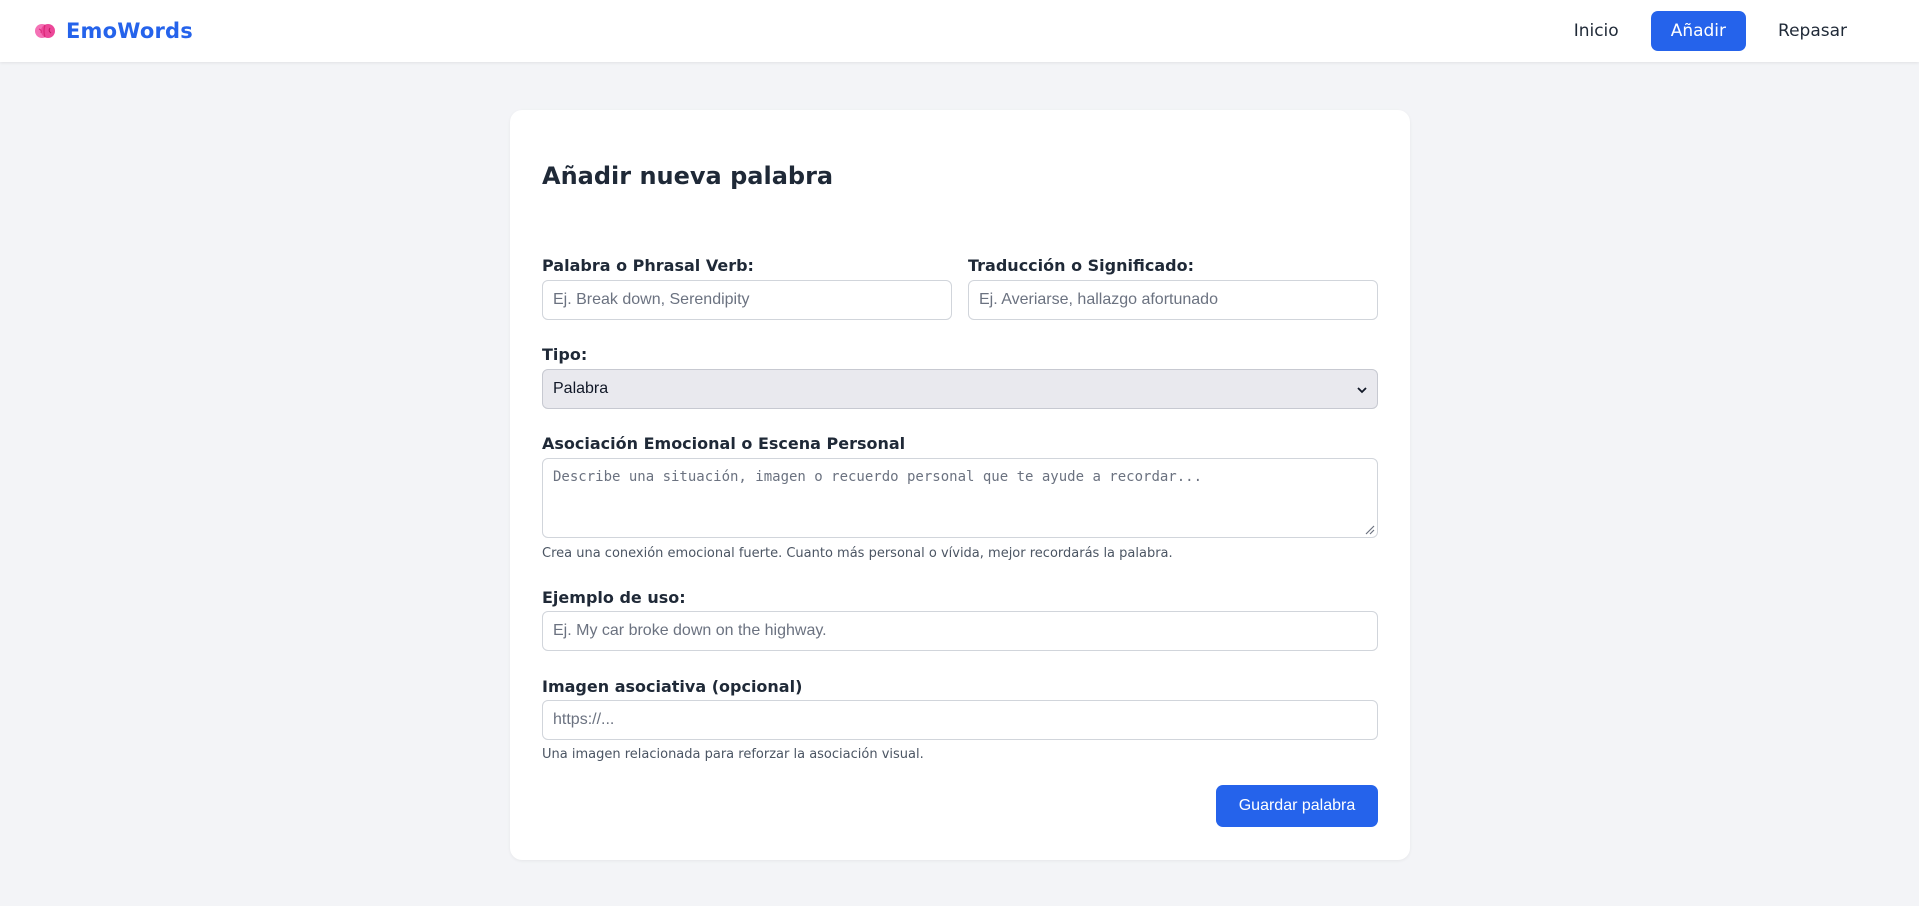 This screenshot has height=906, width=1919. What do you see at coordinates (688, 176) in the screenshot?
I see `page-title: Añadir nueva palabra` at bounding box center [688, 176].